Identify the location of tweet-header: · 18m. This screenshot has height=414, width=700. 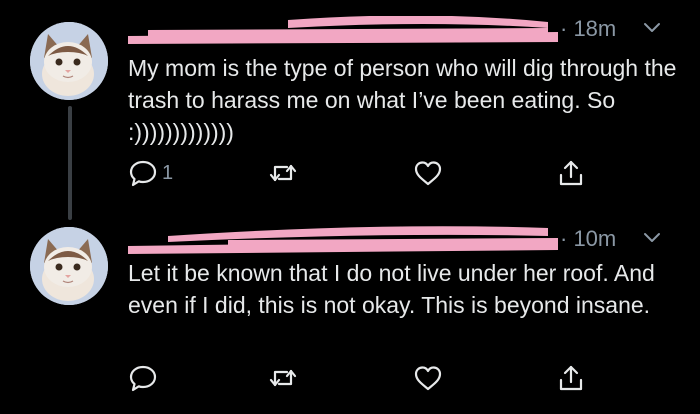
(404, 29).